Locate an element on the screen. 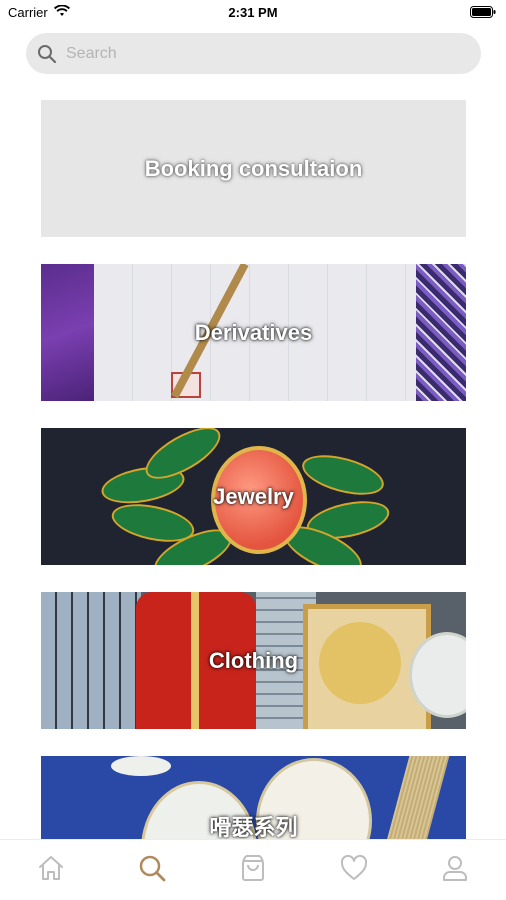 Image resolution: width=506 pixels, height=900 pixels. category-card-clothing: Clothing is located at coordinates (253, 660).